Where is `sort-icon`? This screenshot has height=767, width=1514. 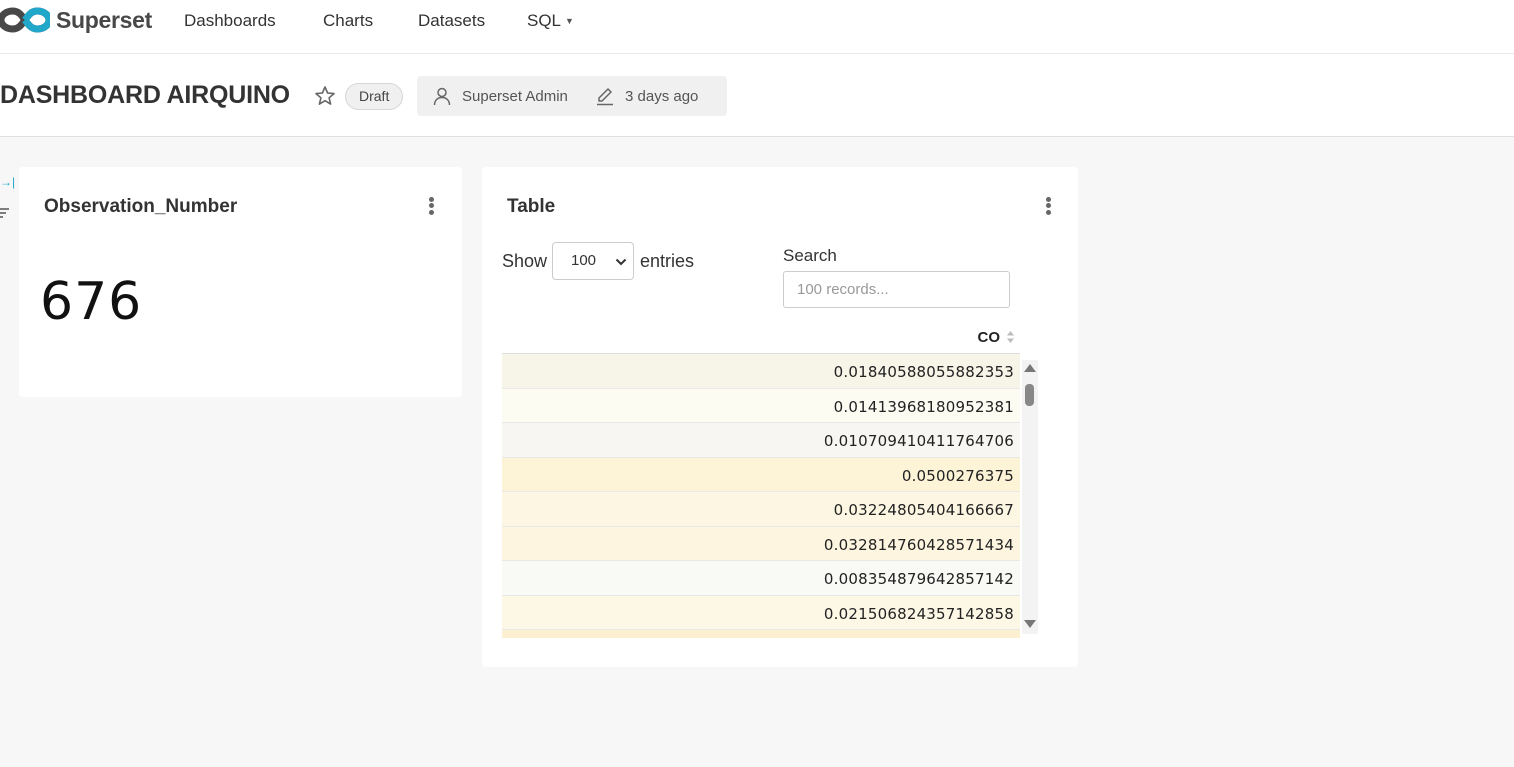
sort-icon is located at coordinates (1010, 337).